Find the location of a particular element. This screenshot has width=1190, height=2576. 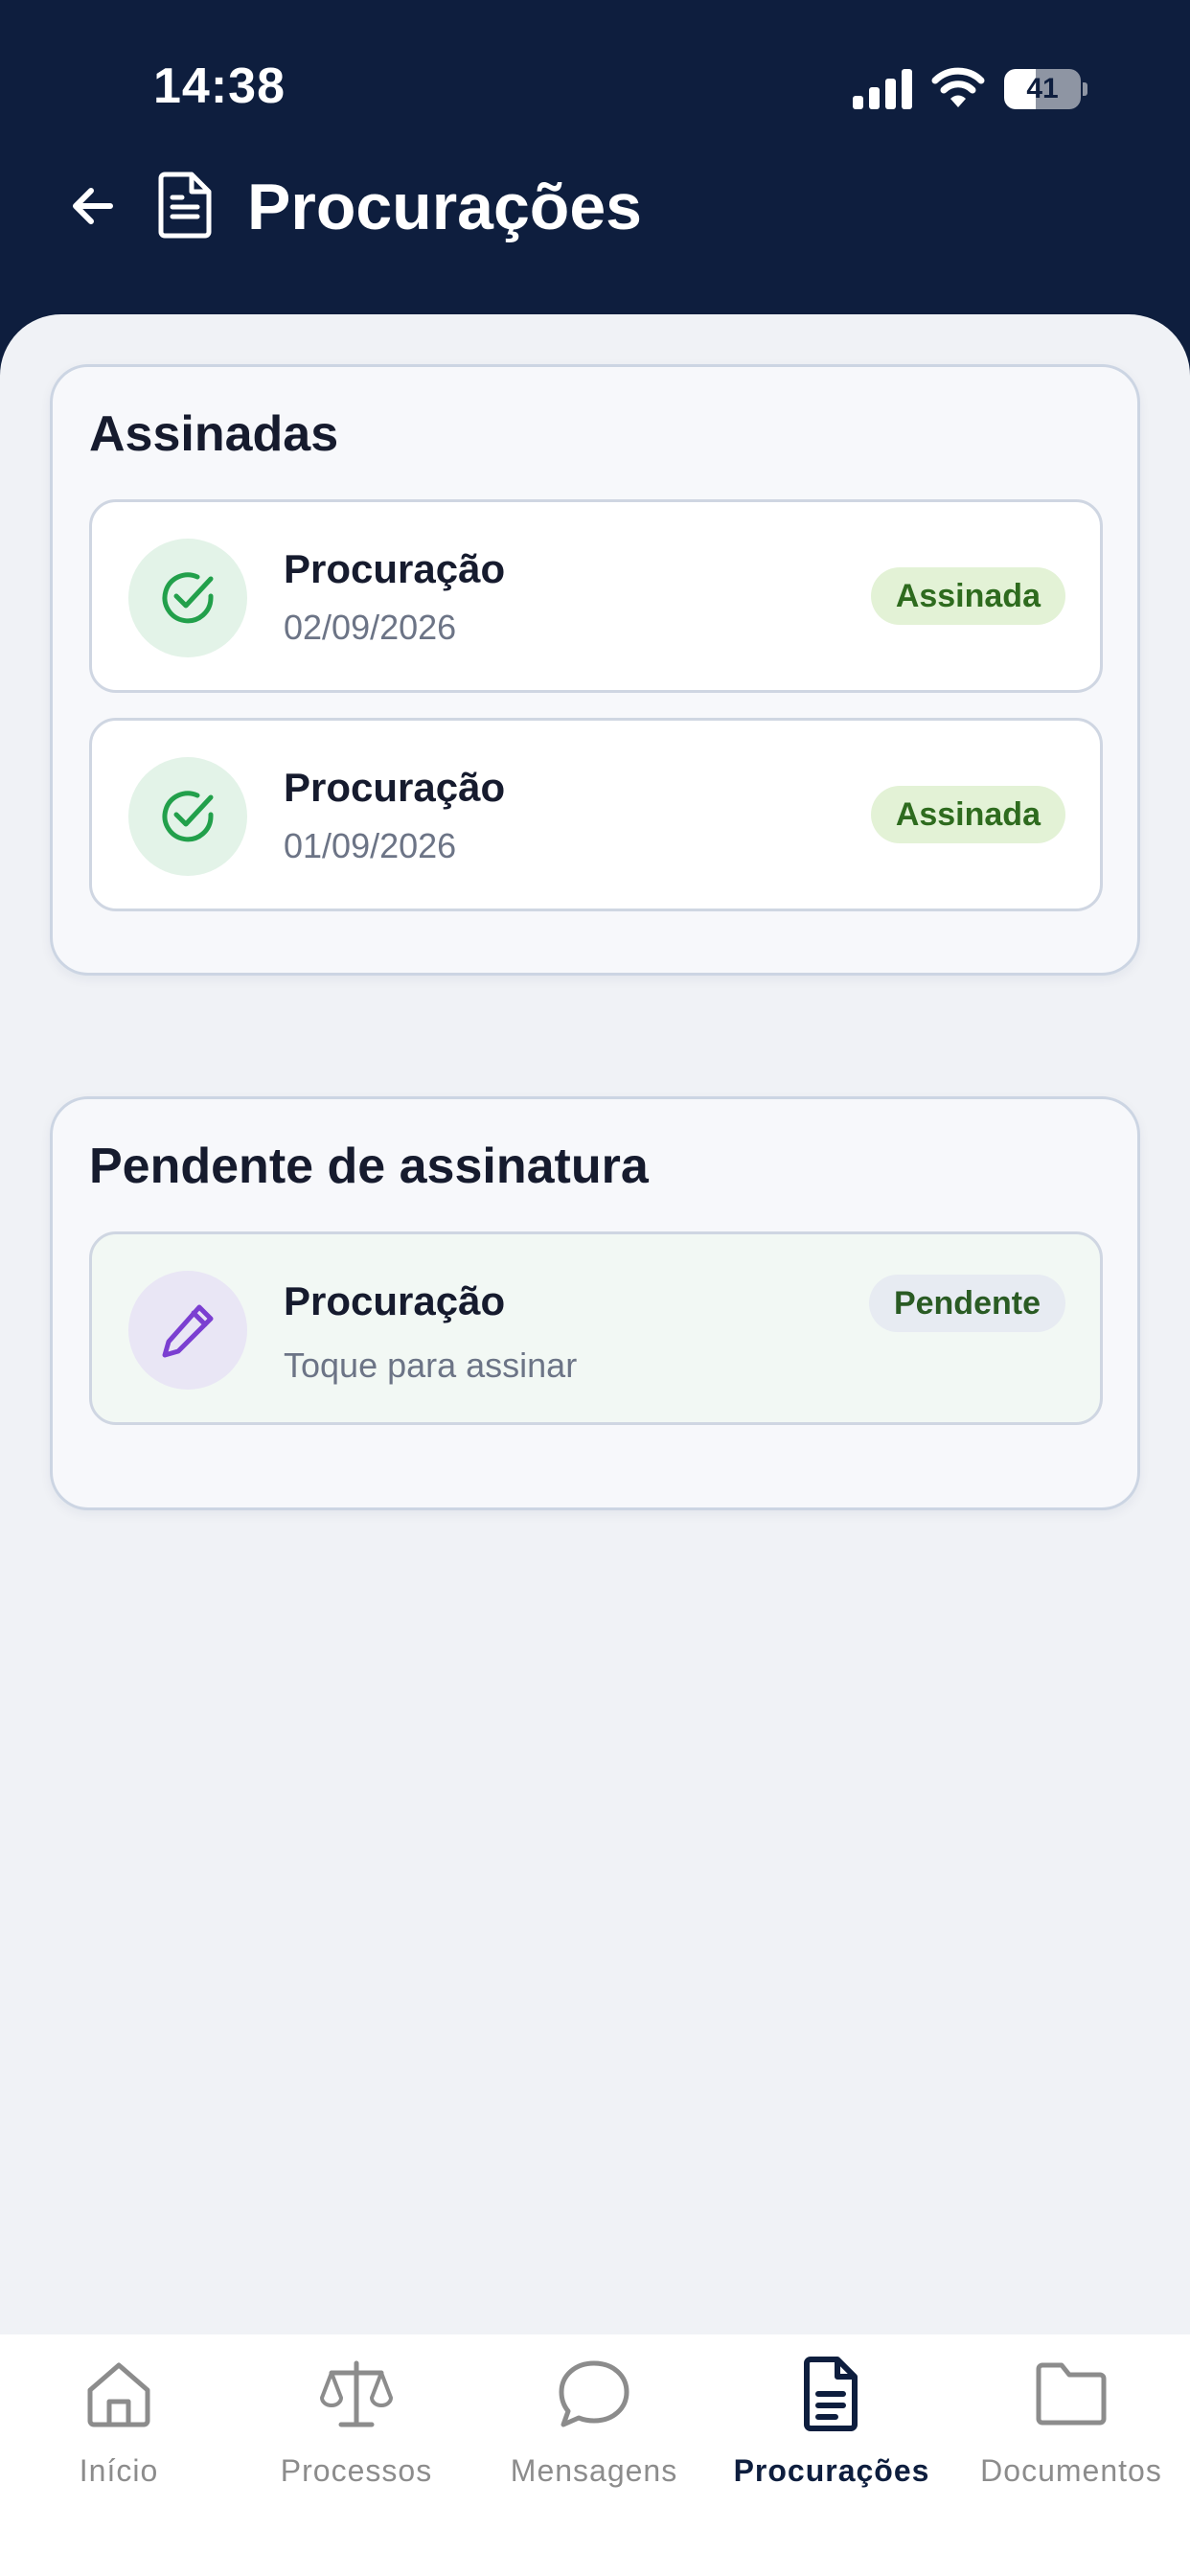

tab-label: Processos is located at coordinates (357, 2470).